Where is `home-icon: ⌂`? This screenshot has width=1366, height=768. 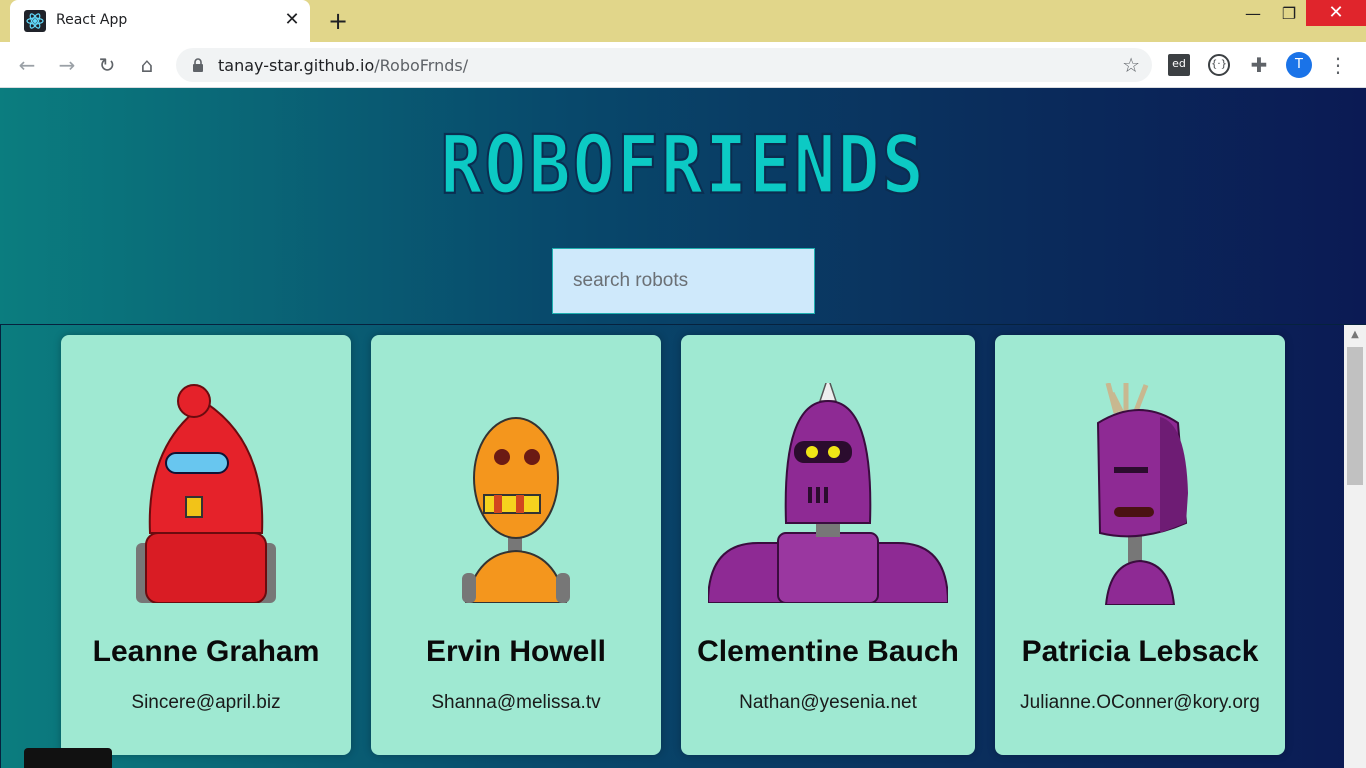
home-icon: ⌂ is located at coordinates (147, 65).